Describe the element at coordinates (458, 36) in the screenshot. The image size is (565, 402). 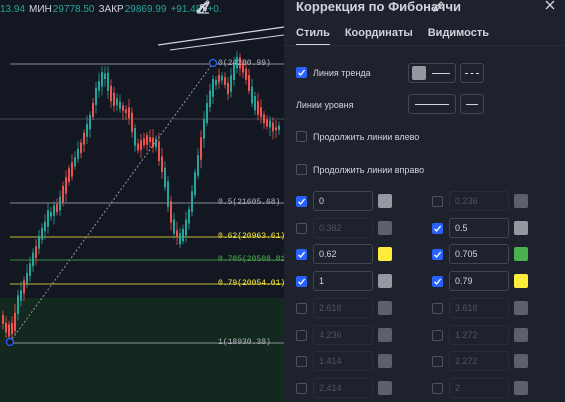
I see `tab-visibility: Видимость` at that location.